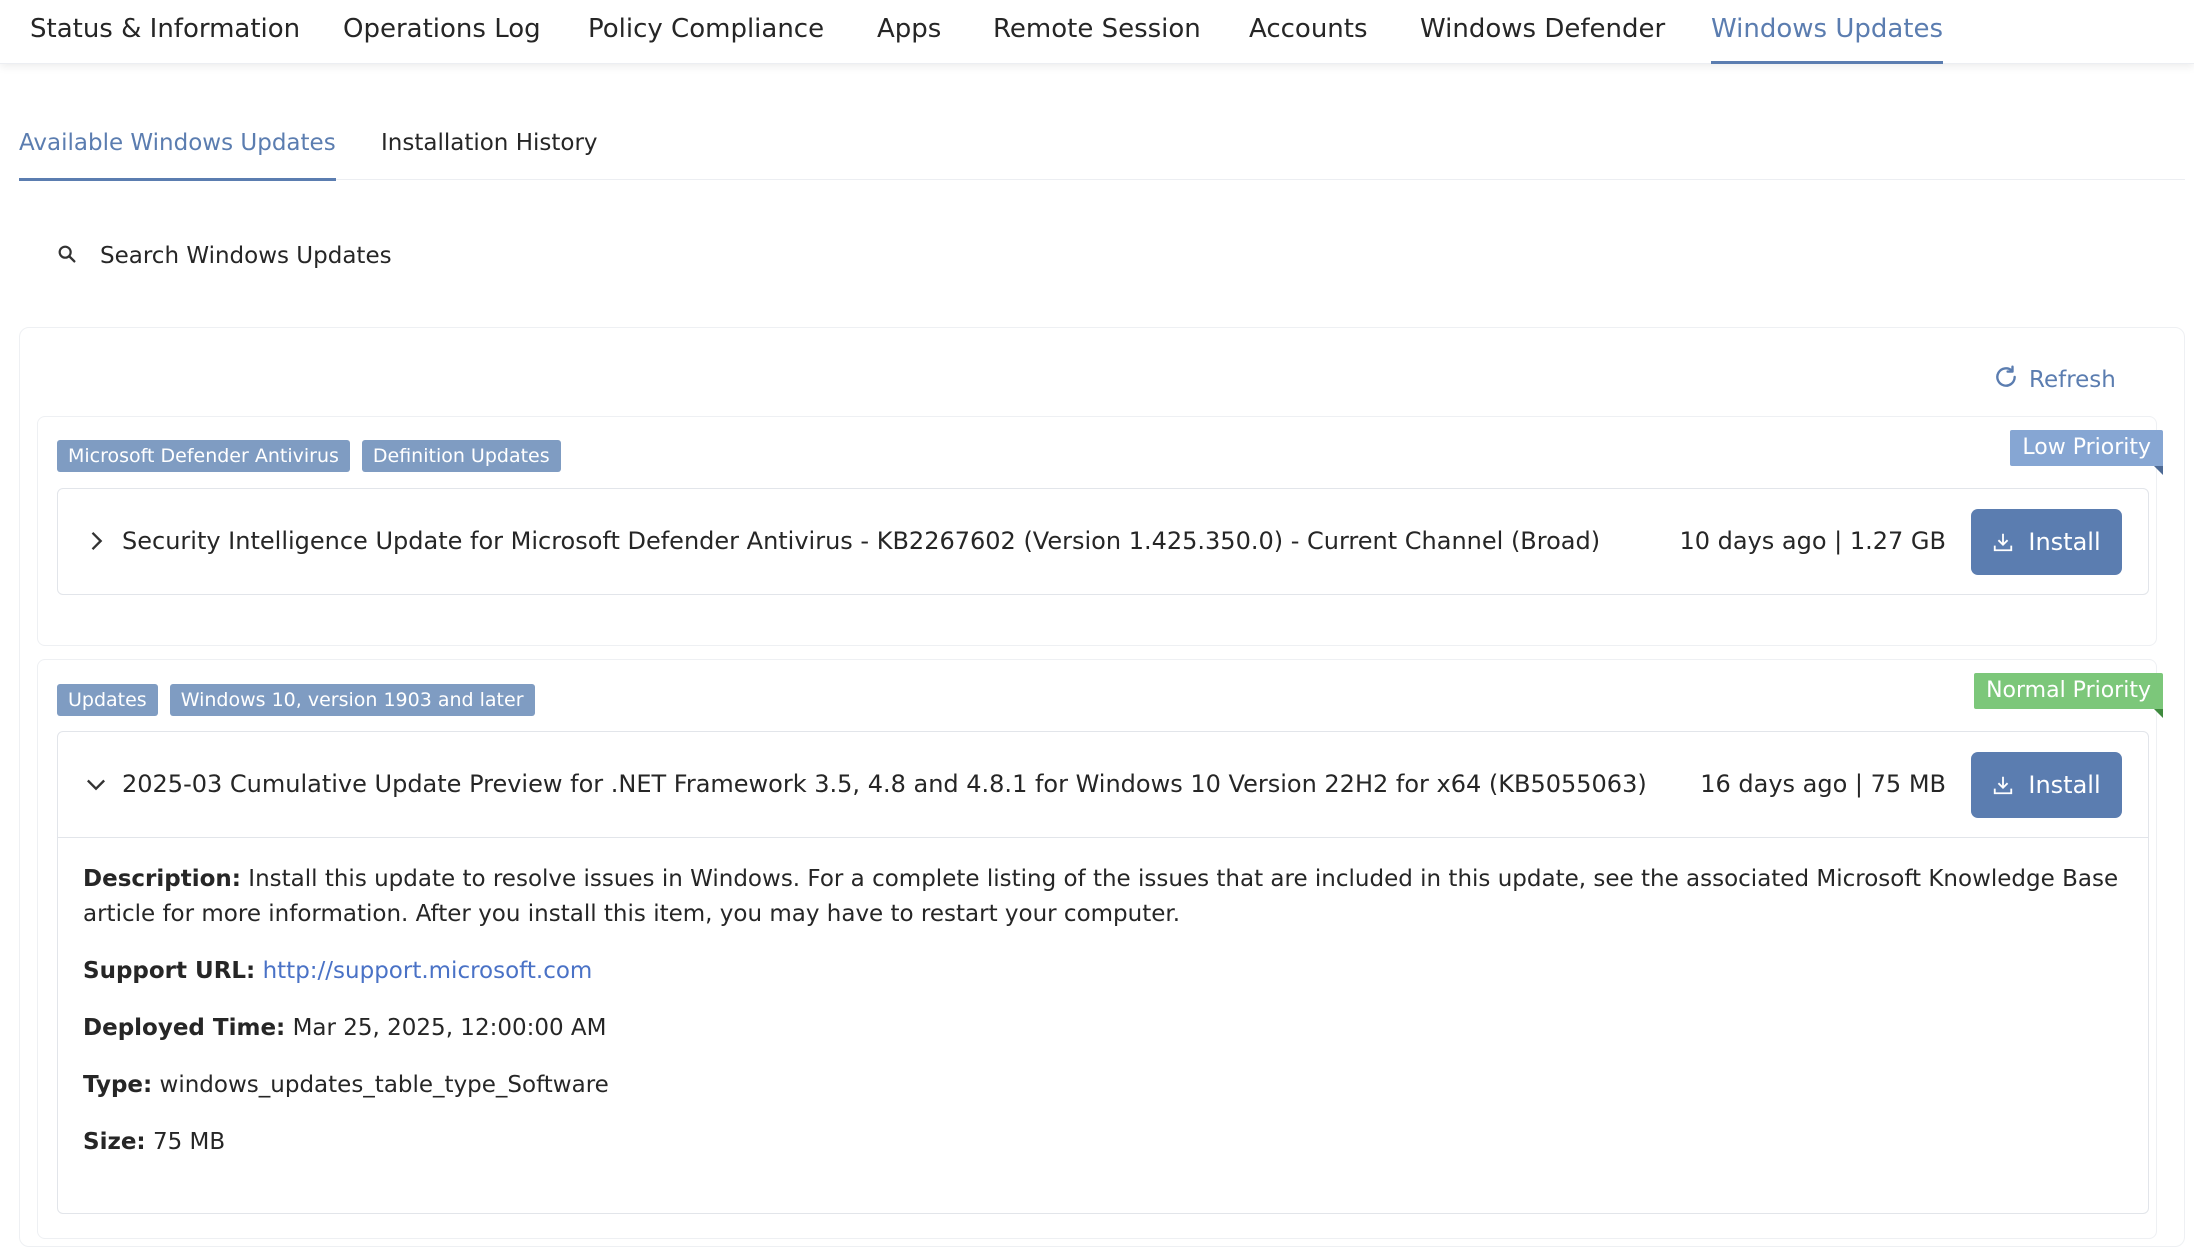  Describe the element at coordinates (2068, 695) in the screenshot. I see `priority-badge: Normal Priority` at that location.